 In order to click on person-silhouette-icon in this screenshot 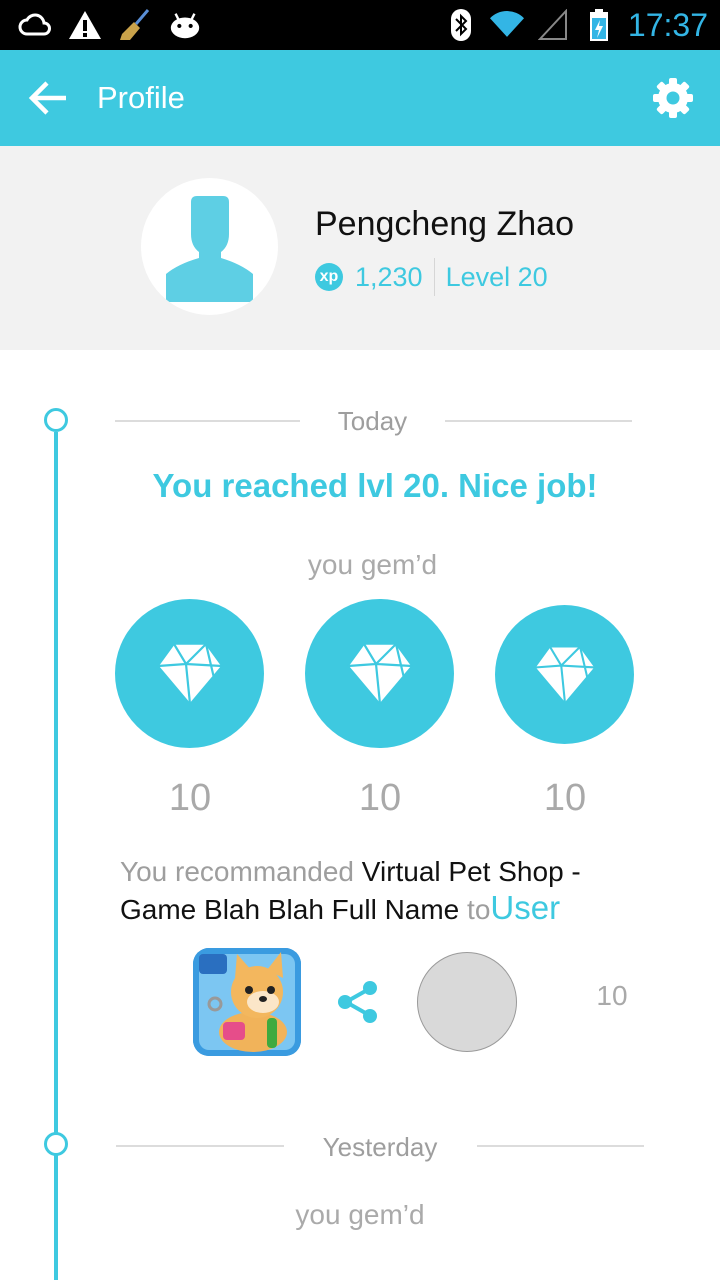, I will do `click(209, 249)`.